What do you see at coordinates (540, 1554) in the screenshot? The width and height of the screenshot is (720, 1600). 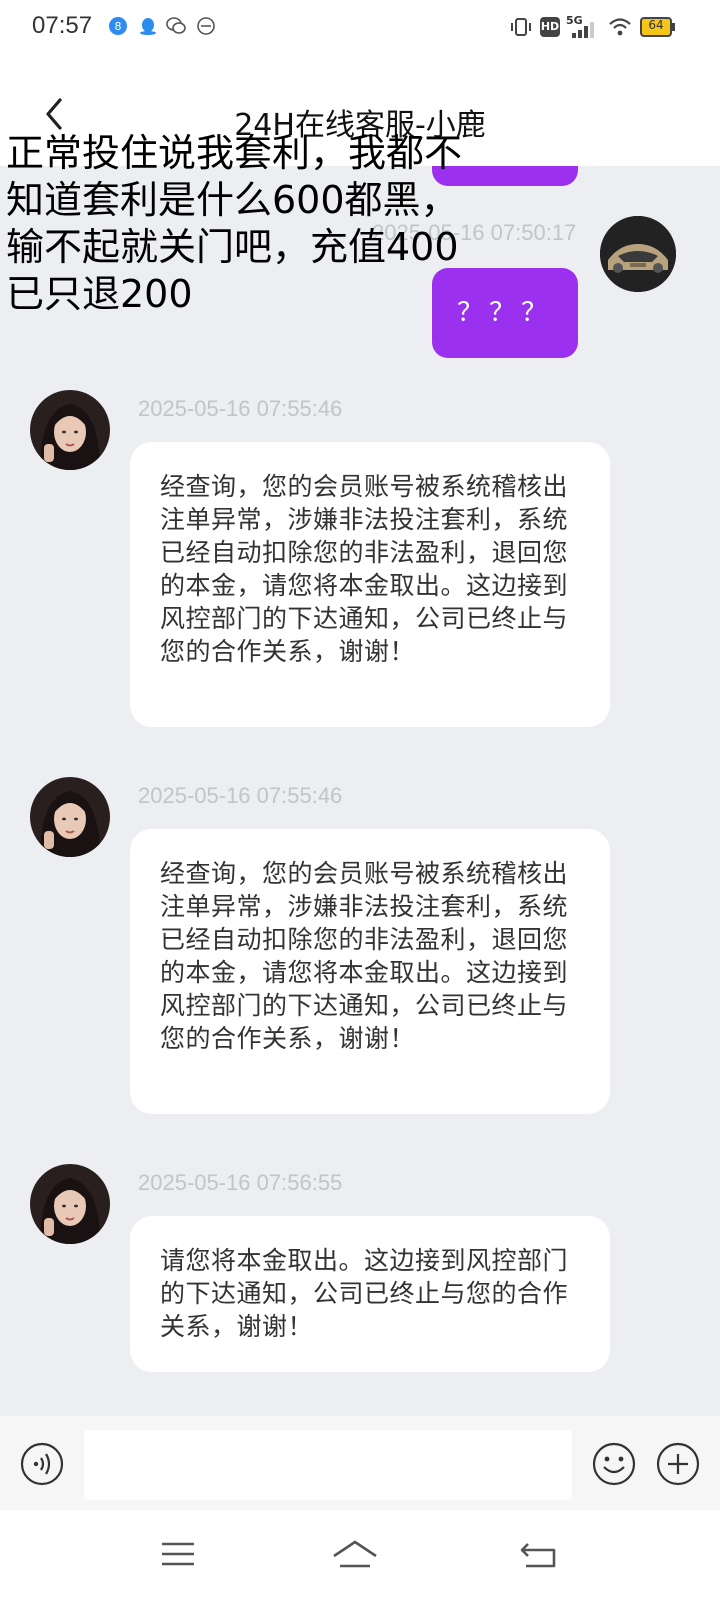 I see `back-arrow-icon` at bounding box center [540, 1554].